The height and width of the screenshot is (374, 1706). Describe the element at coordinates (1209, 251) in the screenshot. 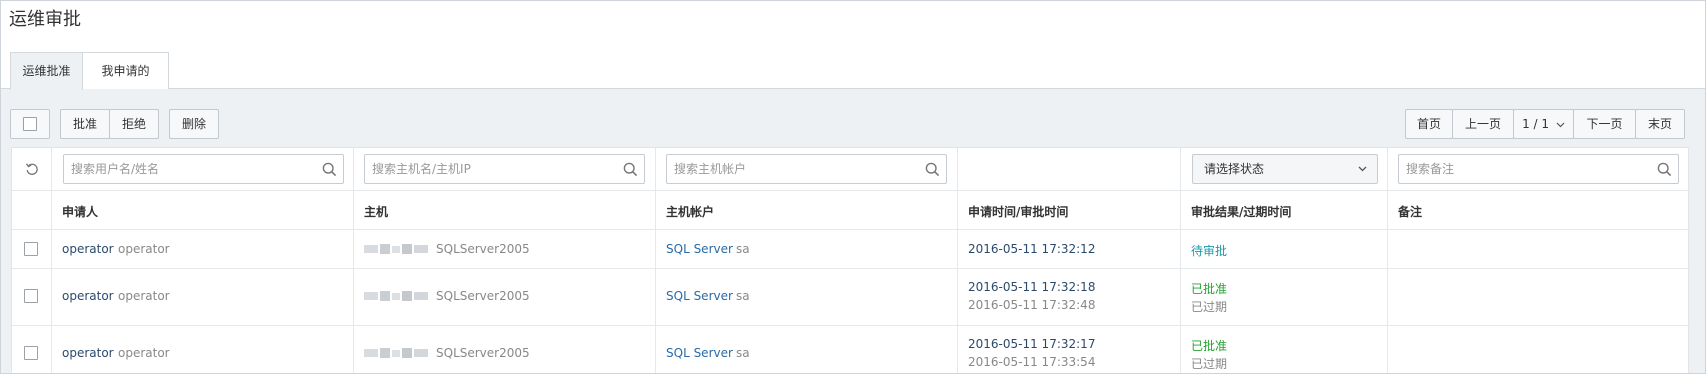

I see `row-status: 待审批` at that location.